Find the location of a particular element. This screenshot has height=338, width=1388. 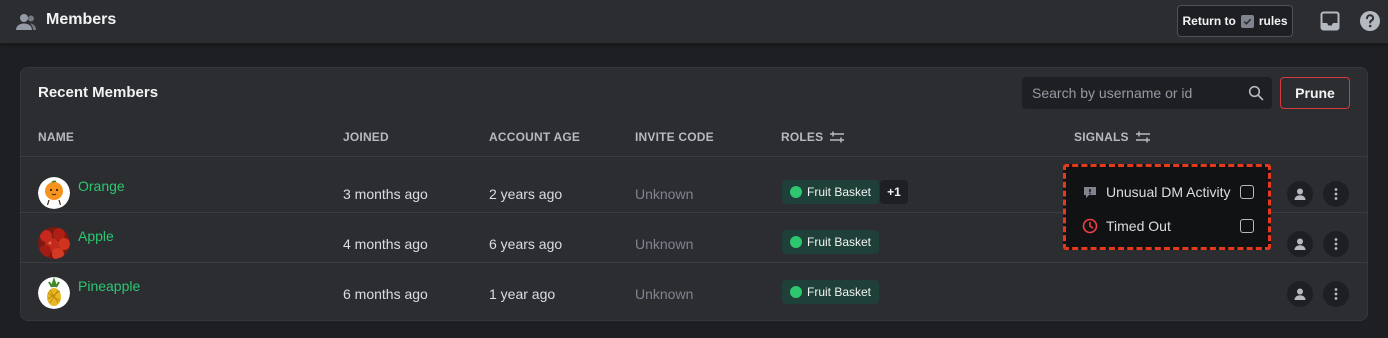

signal-option-unusual-dm-activity: Unusual DM Activity is located at coordinates (1167, 192).